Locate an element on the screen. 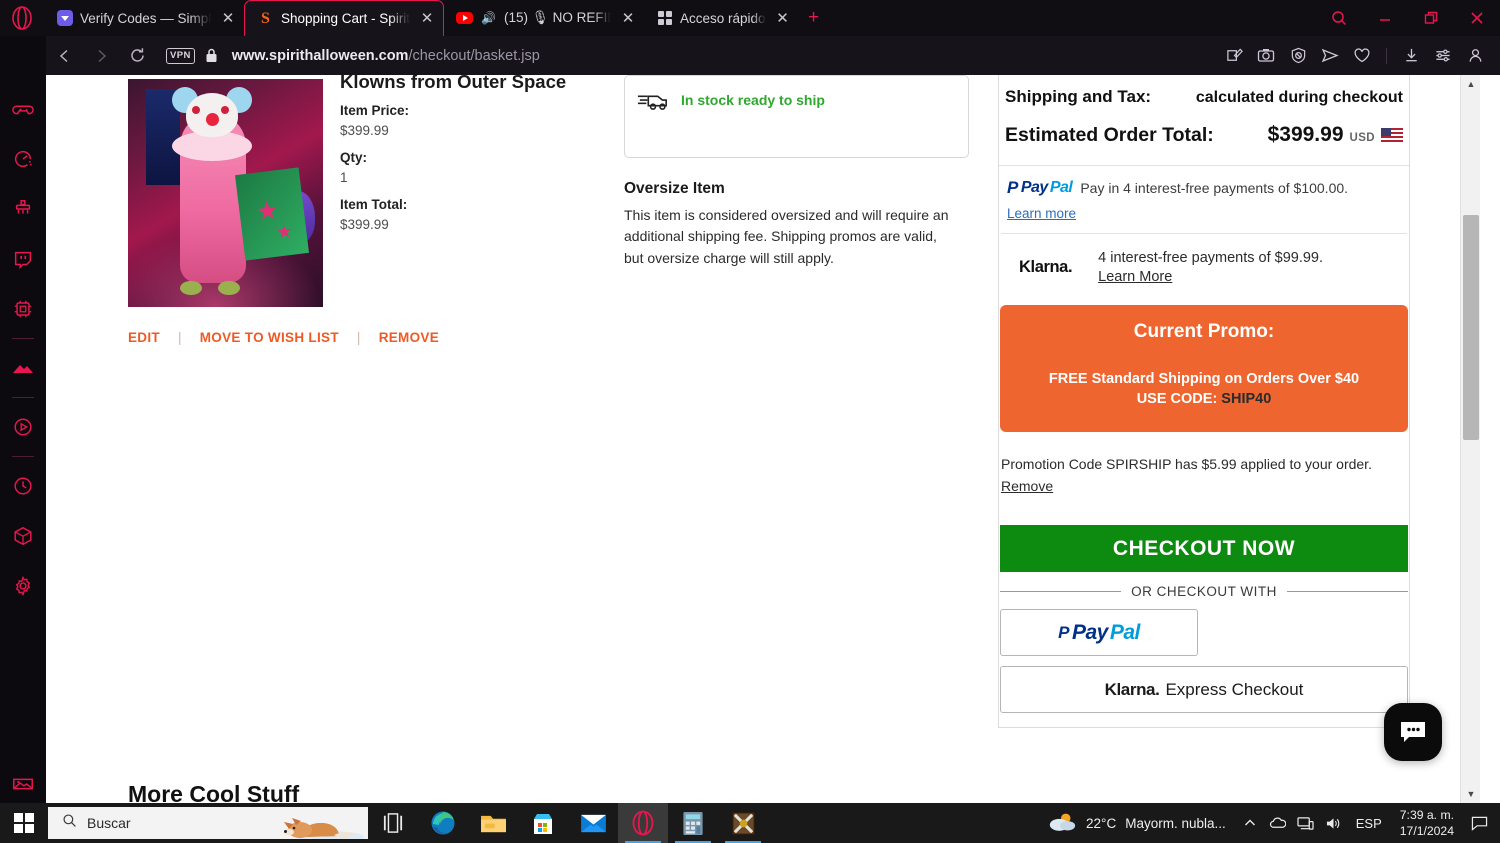 This screenshot has height=843, width=1500. paypal-logo-icon: P Pay Pal is located at coordinates (1040, 187).